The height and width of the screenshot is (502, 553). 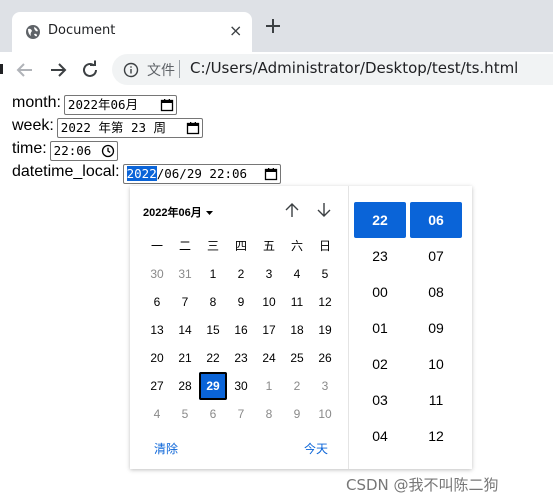 What do you see at coordinates (132, 32) in the screenshot?
I see `browser-tab: Document ×` at bounding box center [132, 32].